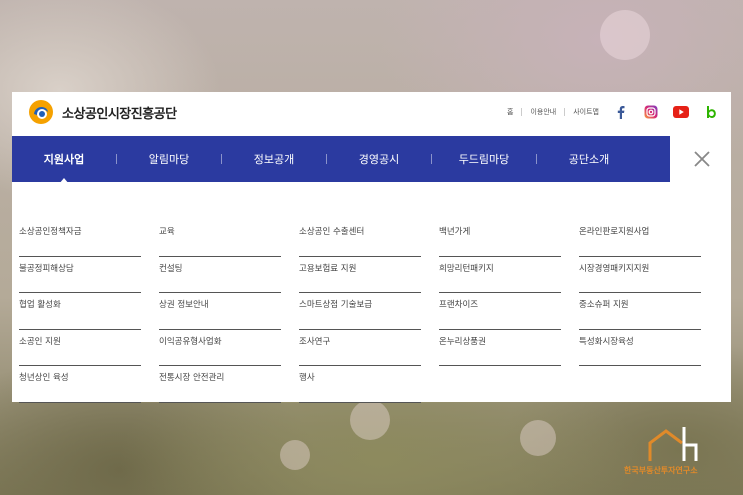 The image size is (743, 495). I want to click on submenu-column: 소상공인 수출센터 고용보험료 지원 스마트상점 기술보급 조사연구 행사, so click(369, 311).